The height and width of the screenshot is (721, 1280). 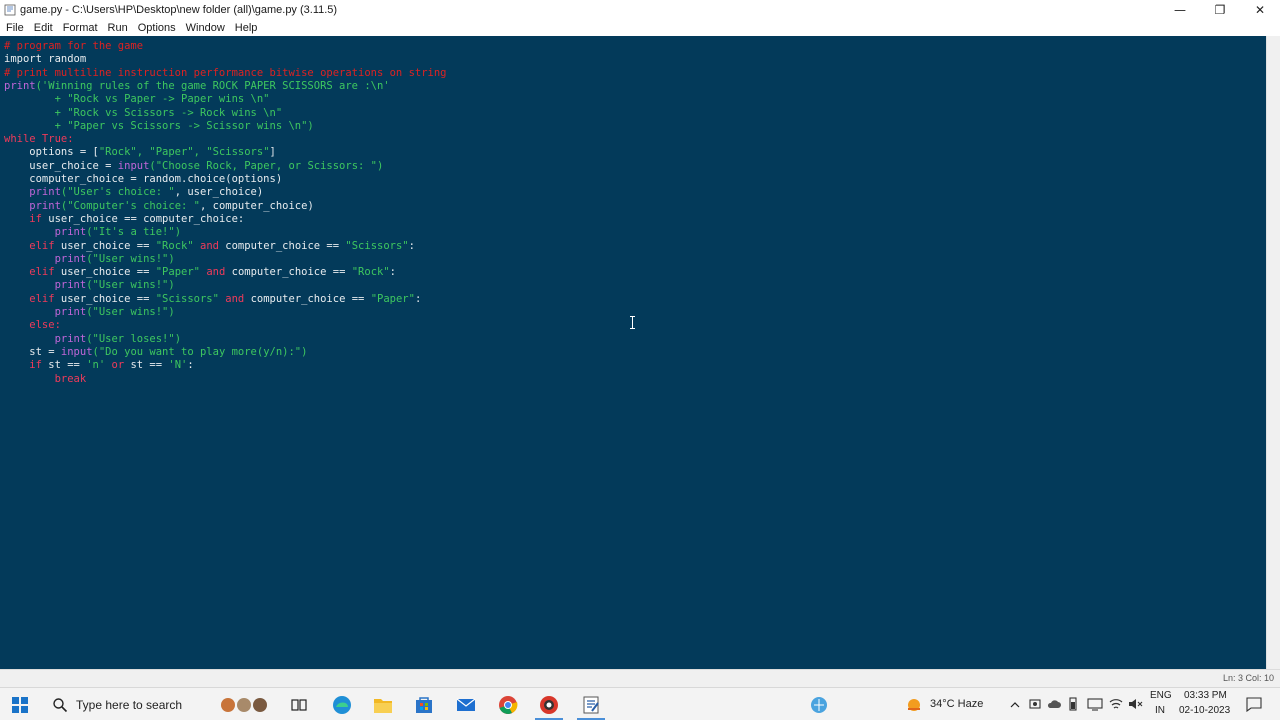 I want to click on notification-icon, so click(x=1254, y=704).